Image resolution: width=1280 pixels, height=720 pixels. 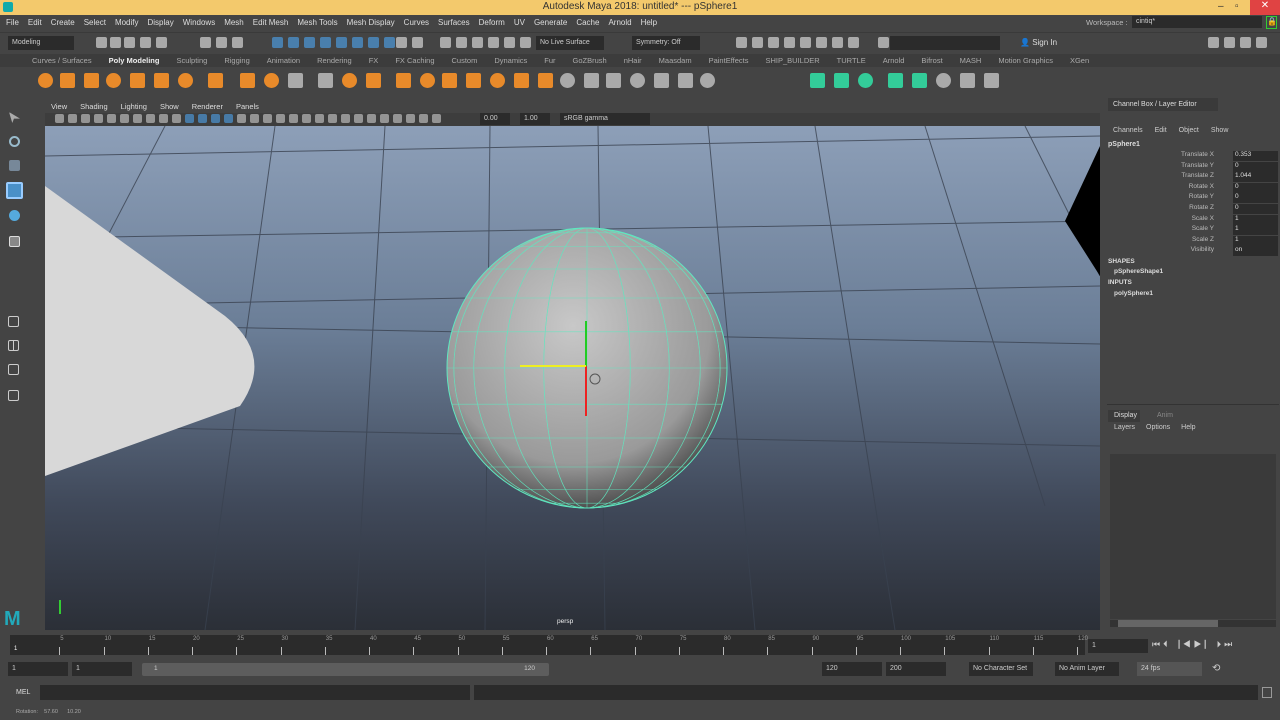 What do you see at coordinates (729, 60) in the screenshot?
I see `shelf-tab: PaintEffects` at bounding box center [729, 60].